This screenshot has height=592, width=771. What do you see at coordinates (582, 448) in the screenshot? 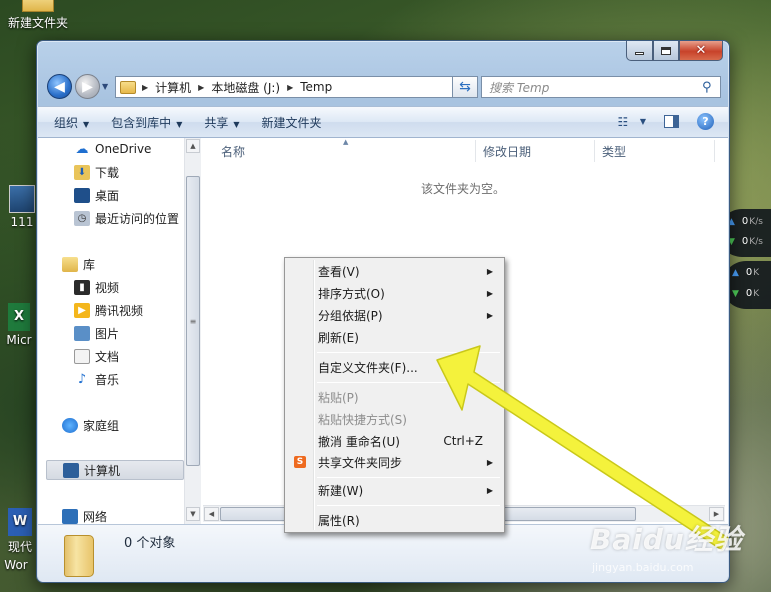
I see `annotation-arrow` at bounding box center [582, 448].